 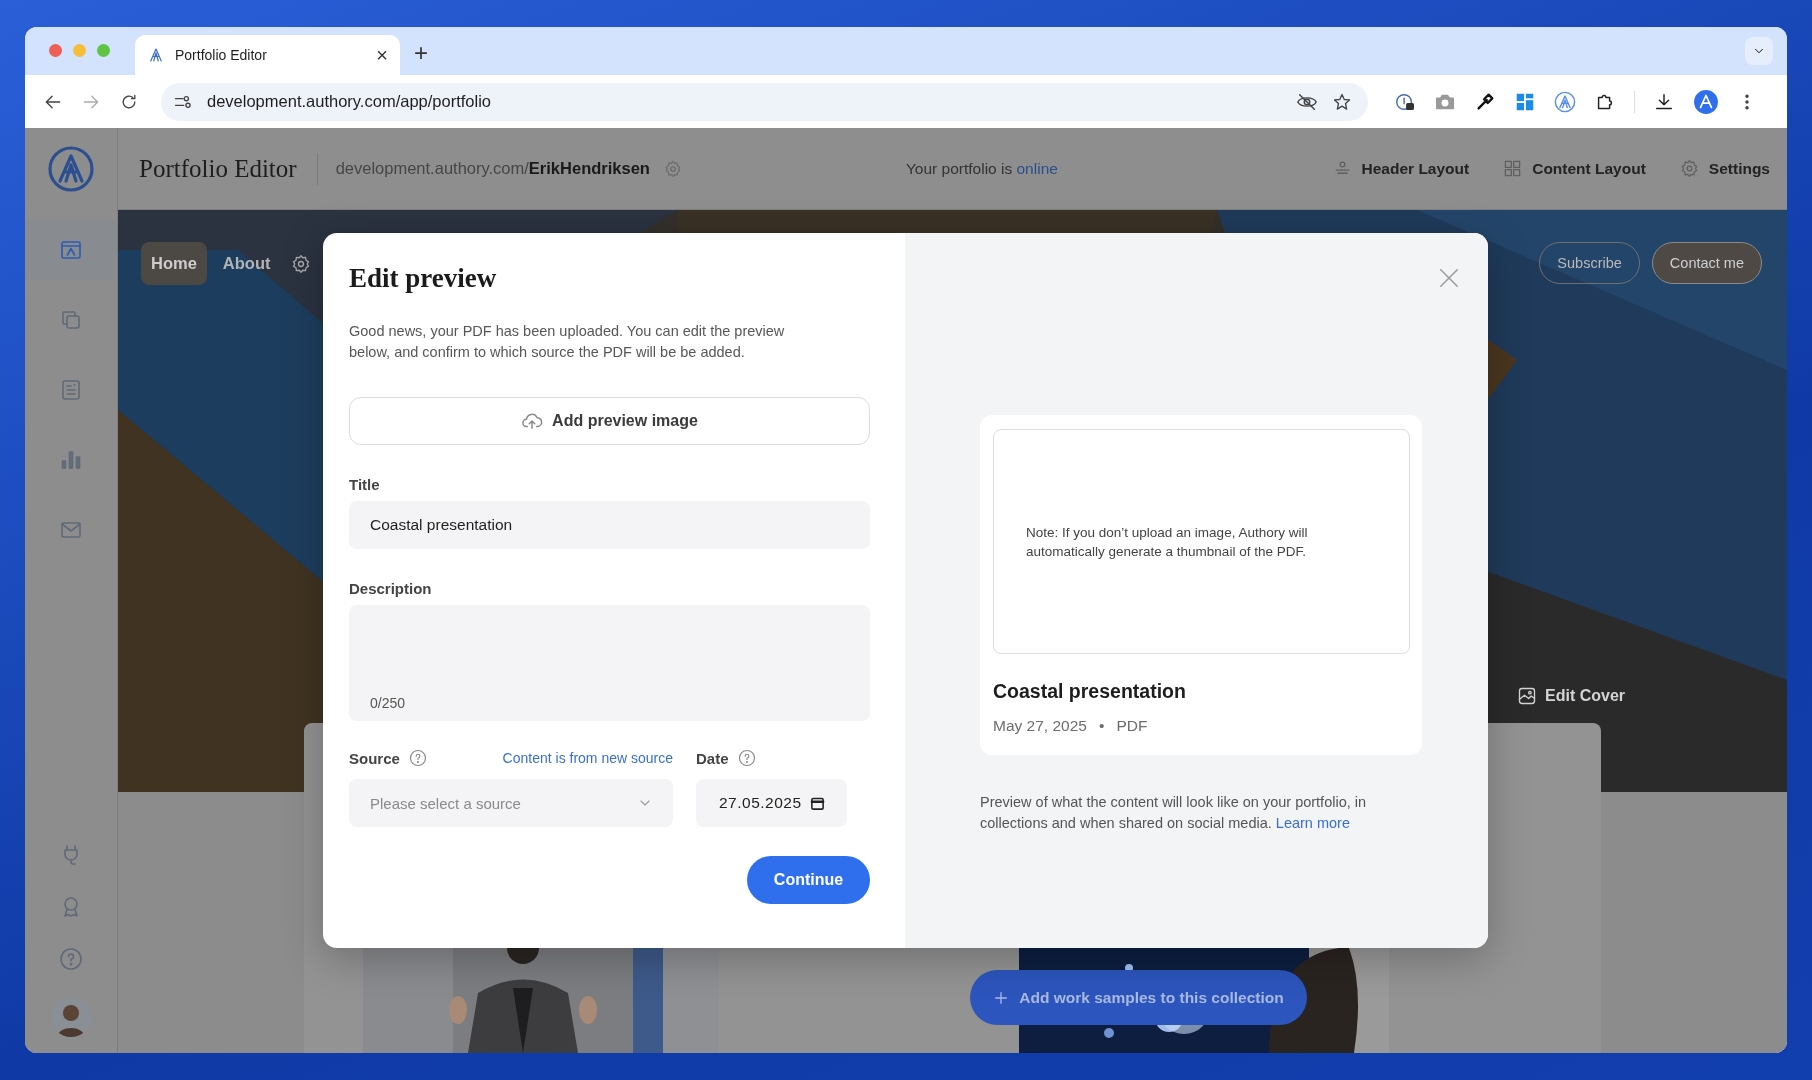 What do you see at coordinates (218, 168) in the screenshot?
I see `app-title: Portfolio Editor` at bounding box center [218, 168].